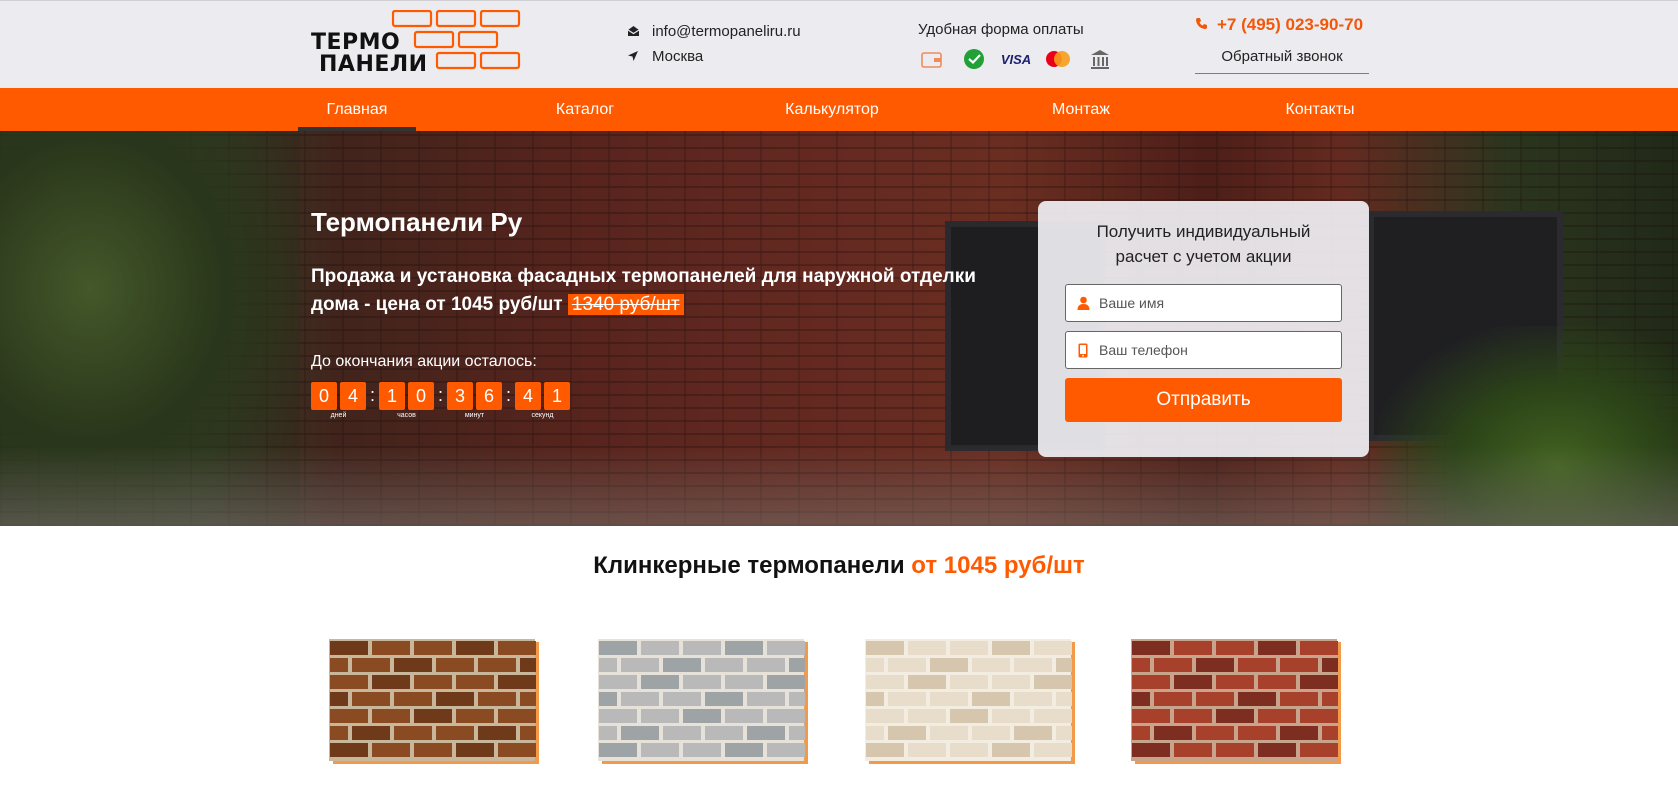 The image size is (1678, 794). What do you see at coordinates (633, 31) in the screenshot?
I see `envelope-icon` at bounding box center [633, 31].